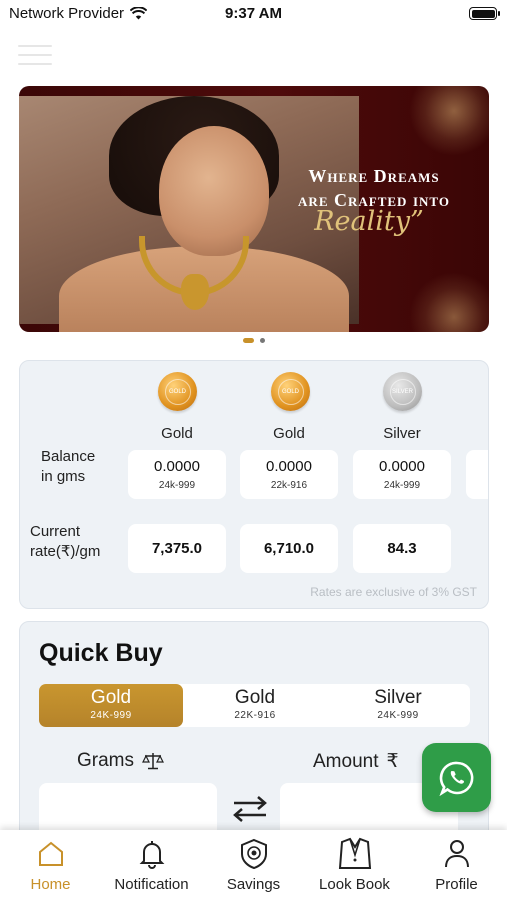 The width and height of the screenshot is (507, 900). What do you see at coordinates (356, 761) in the screenshot?
I see `amount-label: Amount ₹` at bounding box center [356, 761].